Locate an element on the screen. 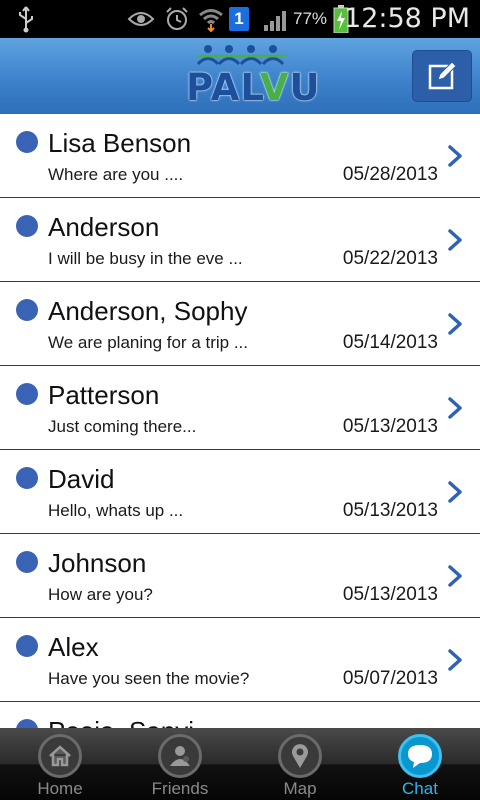 Image resolution: width=480 pixels, height=800 pixels. notification-badge-icon: 1 is located at coordinates (239, 19).